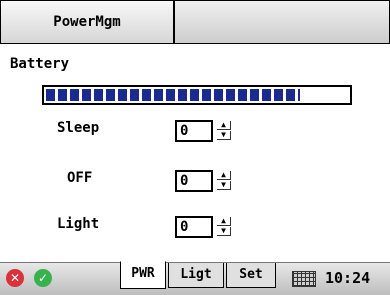  I want to click on title-bar: PowerMgm, so click(195, 22).